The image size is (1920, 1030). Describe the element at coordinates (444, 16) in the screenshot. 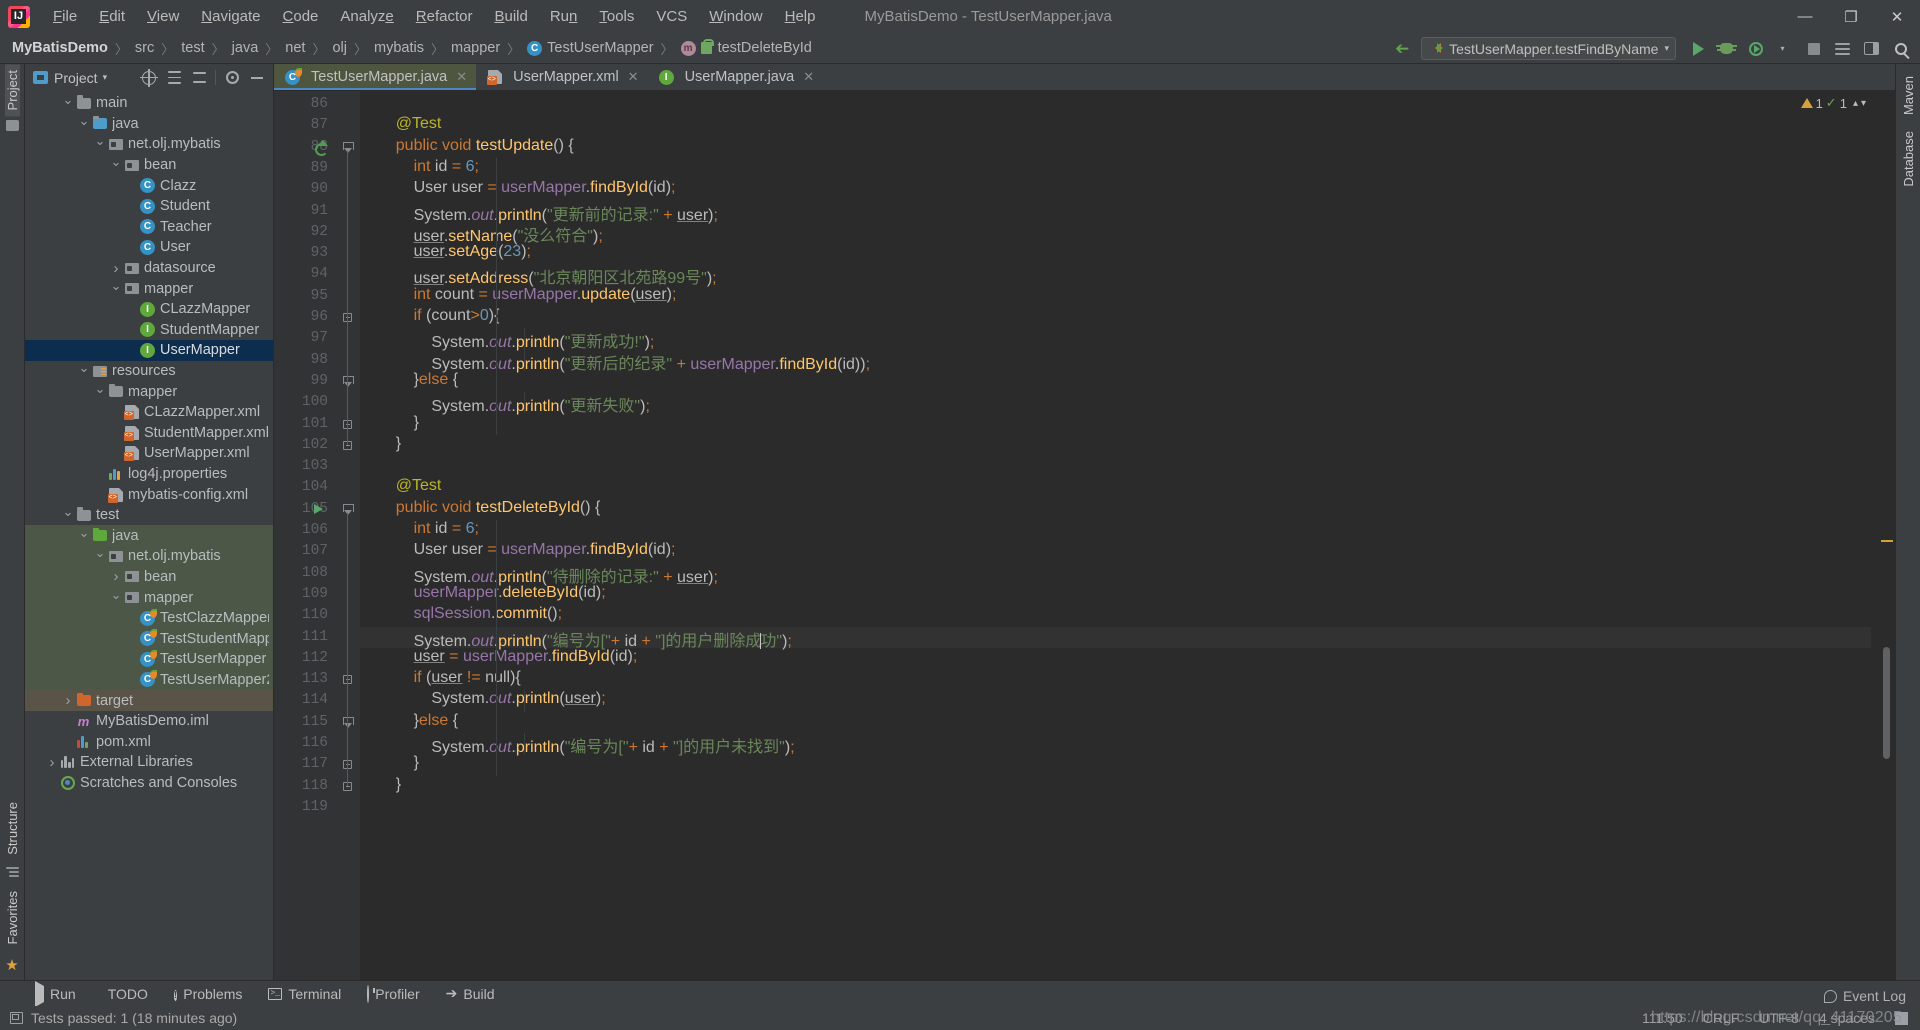

I see `menu-refactor: Refactor` at that location.